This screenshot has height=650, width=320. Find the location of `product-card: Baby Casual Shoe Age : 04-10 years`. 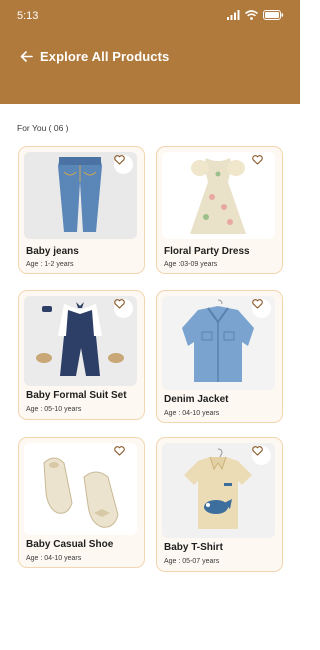

product-card: Baby Casual Shoe Age : 04-10 years is located at coordinates (81, 502).